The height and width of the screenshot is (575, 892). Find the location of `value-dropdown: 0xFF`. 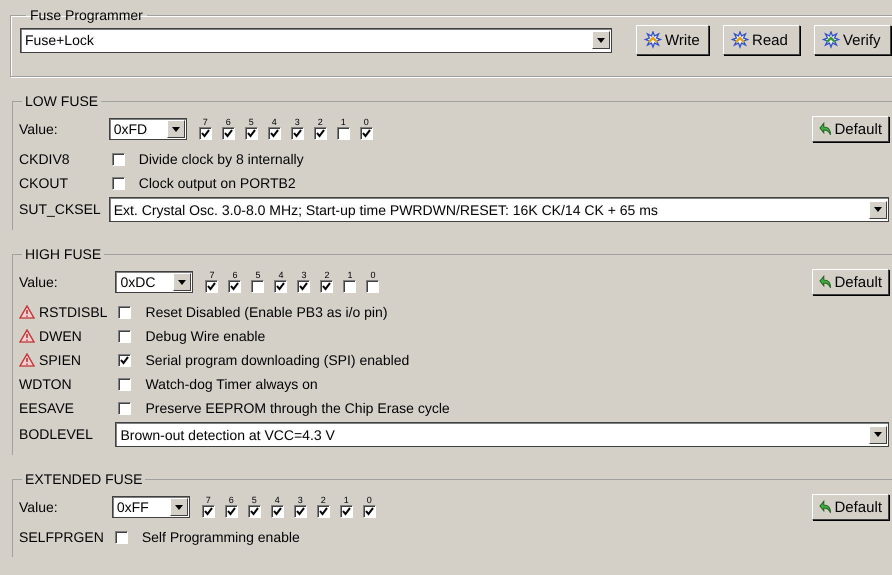

value-dropdown: 0xFF is located at coordinates (151, 507).